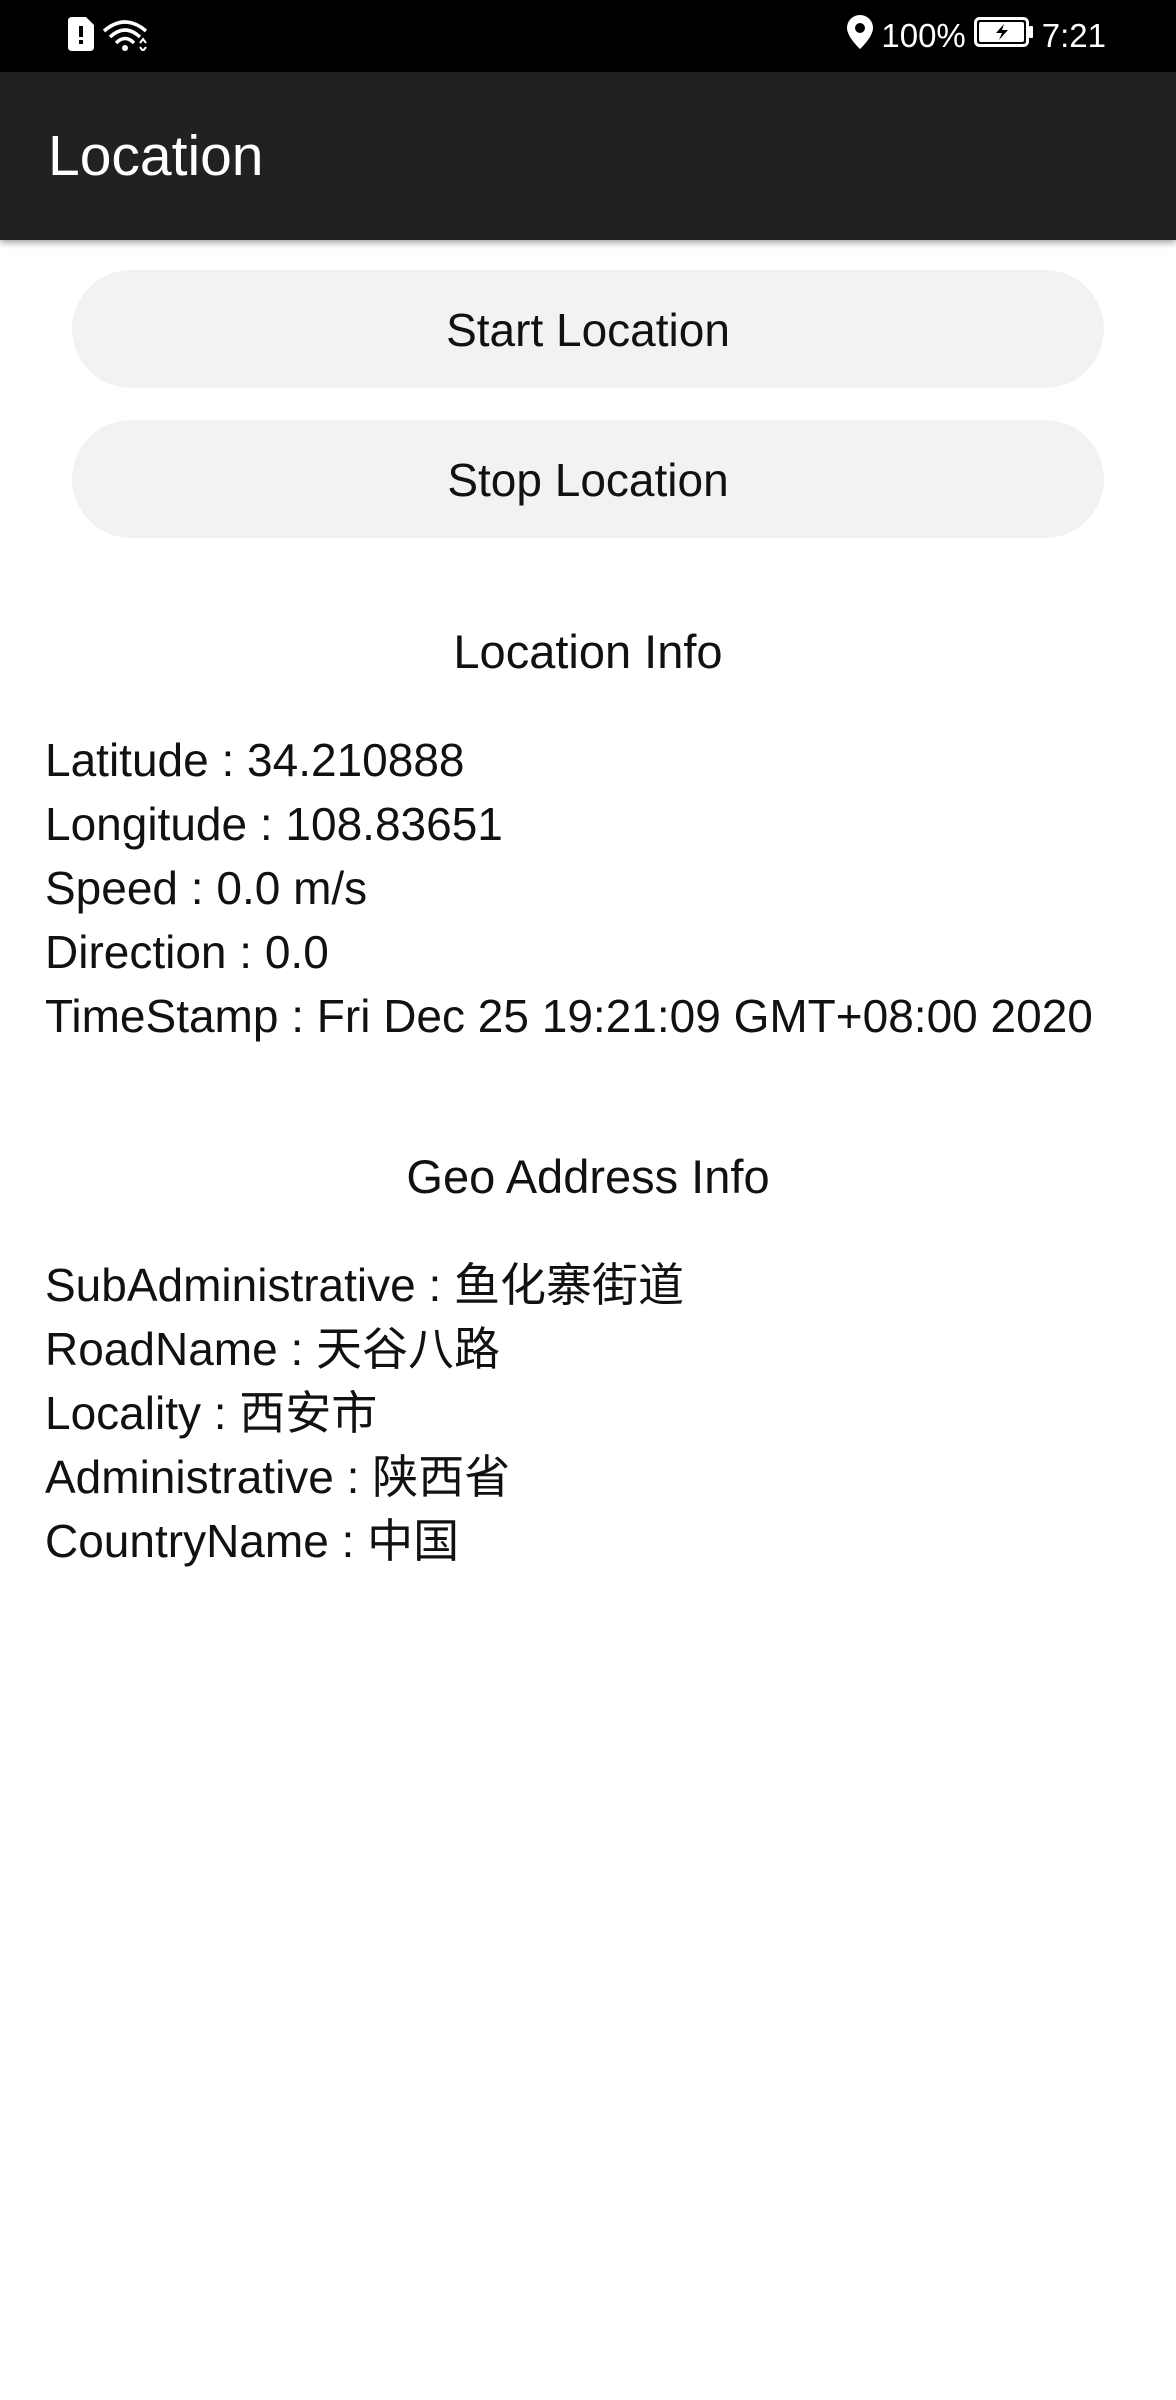  I want to click on location-info-title: Location Info, so click(588, 651).